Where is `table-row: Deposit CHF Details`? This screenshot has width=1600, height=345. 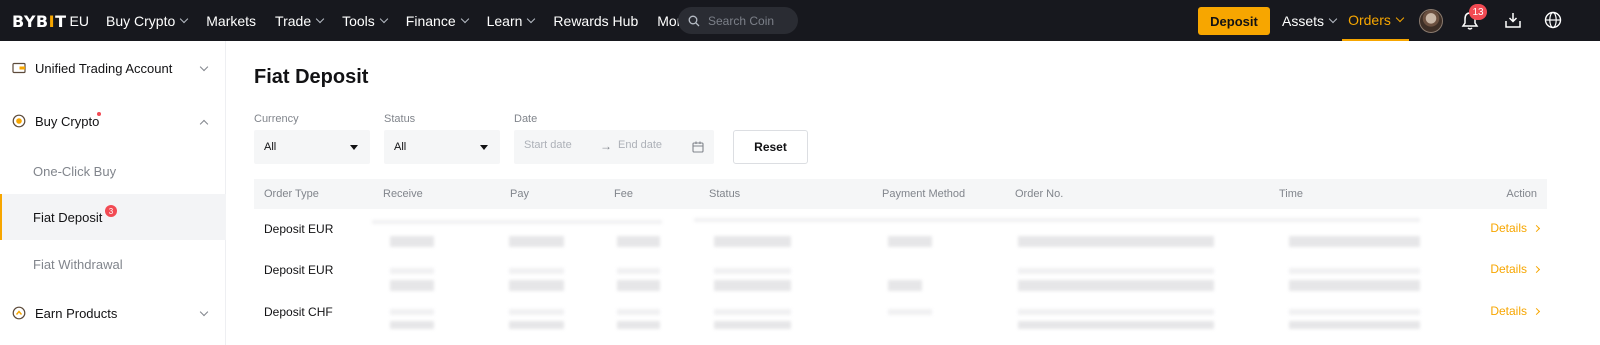 table-row: Deposit CHF Details is located at coordinates (900, 312).